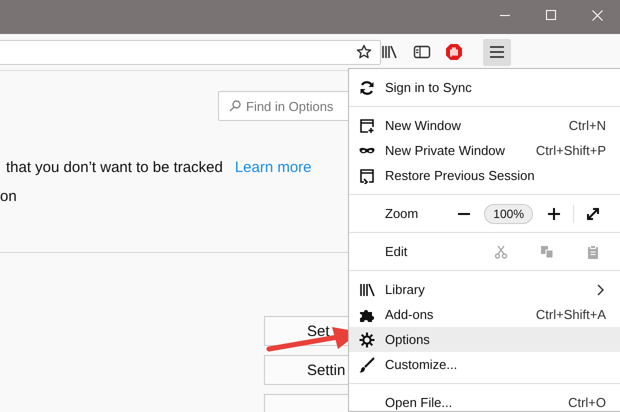  Describe the element at coordinates (600, 290) in the screenshot. I see `chevron-right-icon` at that location.